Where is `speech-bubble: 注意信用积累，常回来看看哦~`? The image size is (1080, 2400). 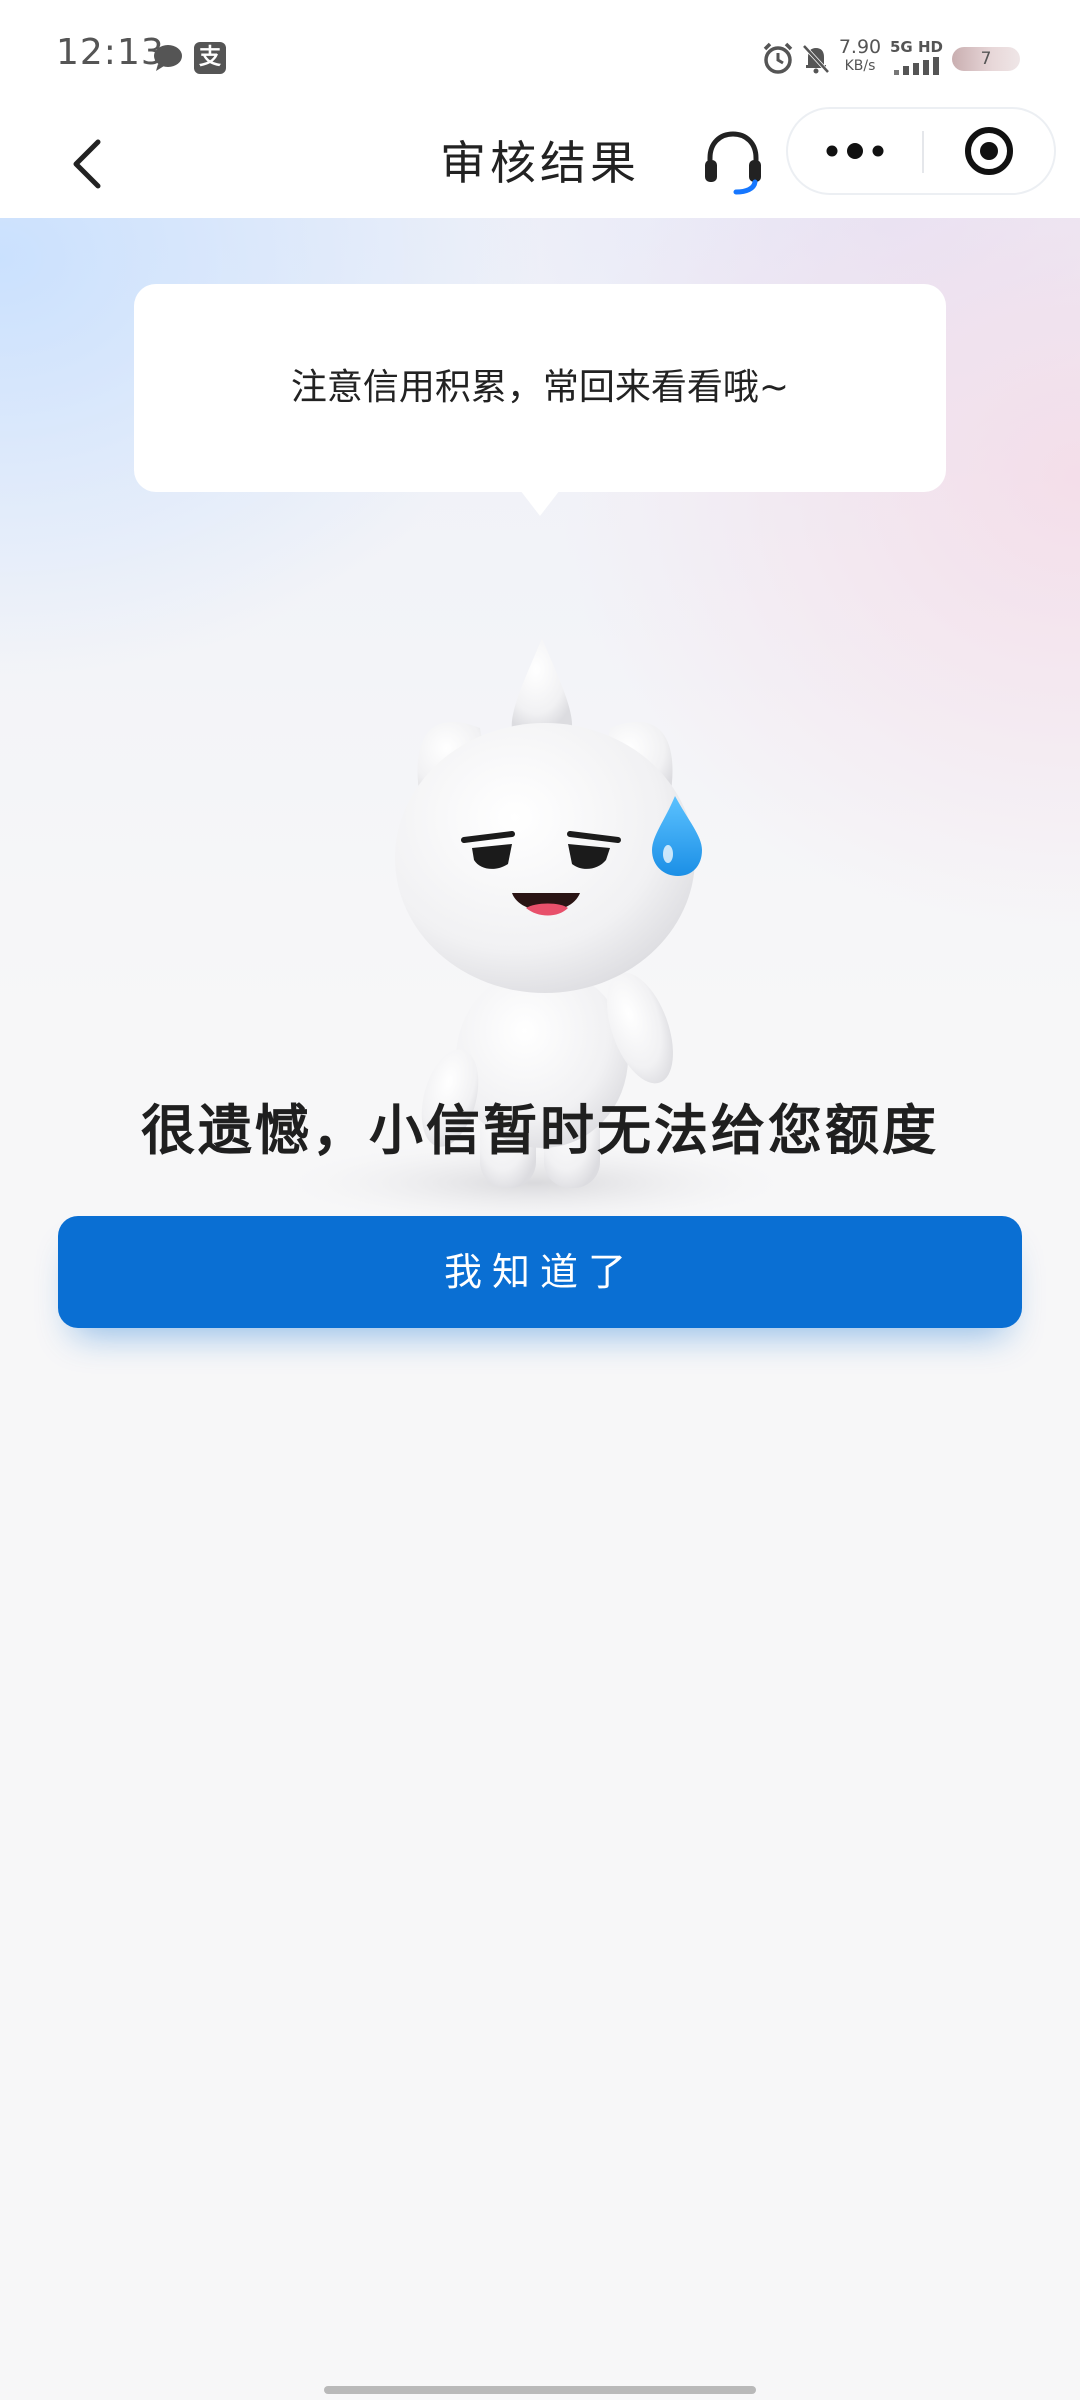 speech-bubble: 注意信用积累，常回来看看哦~ is located at coordinates (540, 400).